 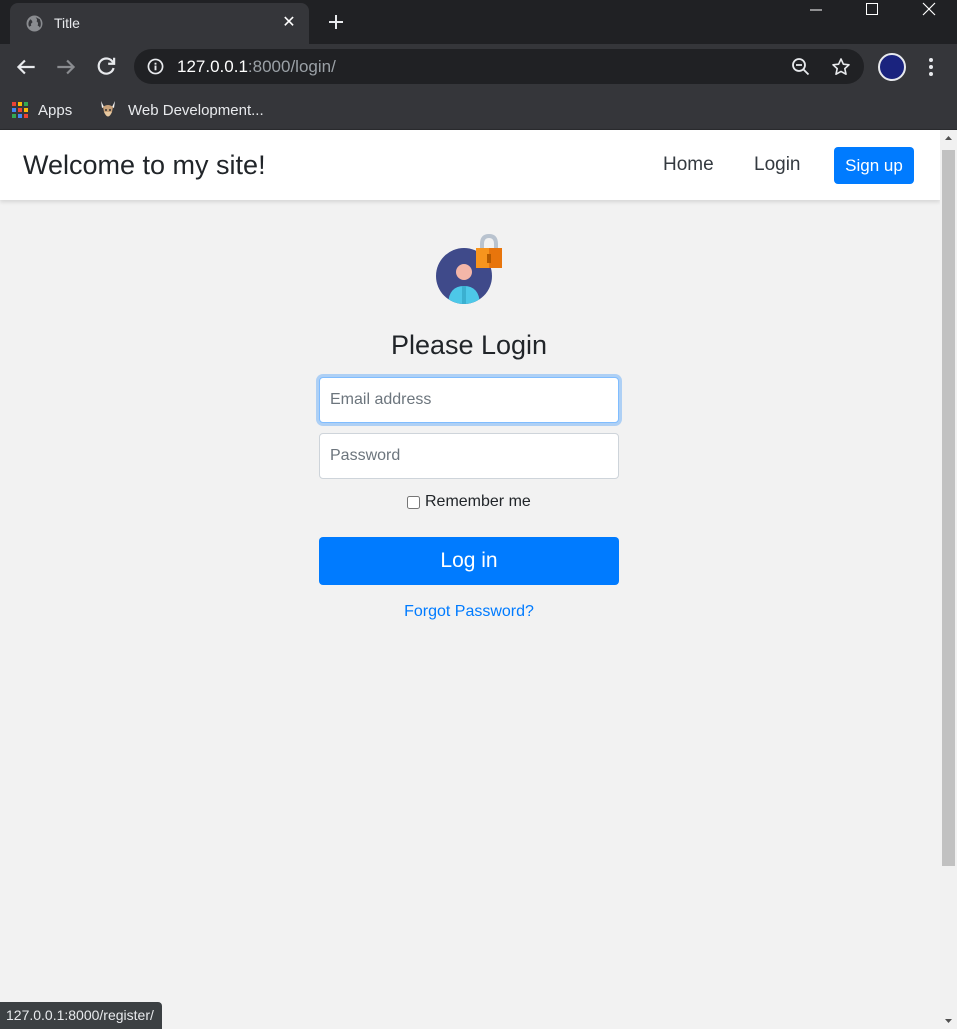 What do you see at coordinates (291, 66) in the screenshot?
I see `url-path: :8000/login/` at bounding box center [291, 66].